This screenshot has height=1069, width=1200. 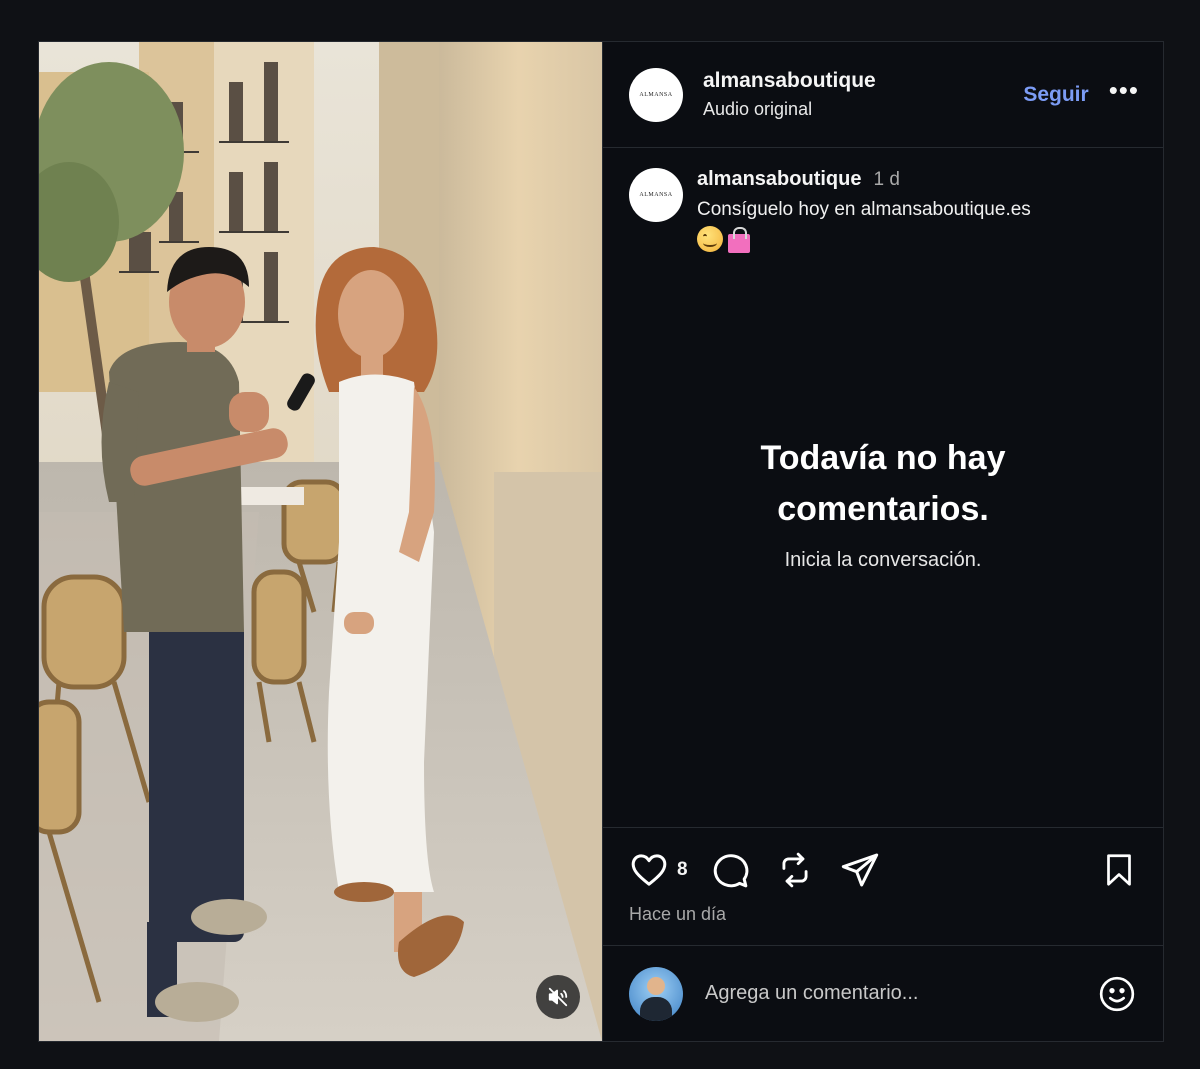 What do you see at coordinates (883, 560) in the screenshot?
I see `empty-comments-subtitle: Inicia la conversación.` at bounding box center [883, 560].